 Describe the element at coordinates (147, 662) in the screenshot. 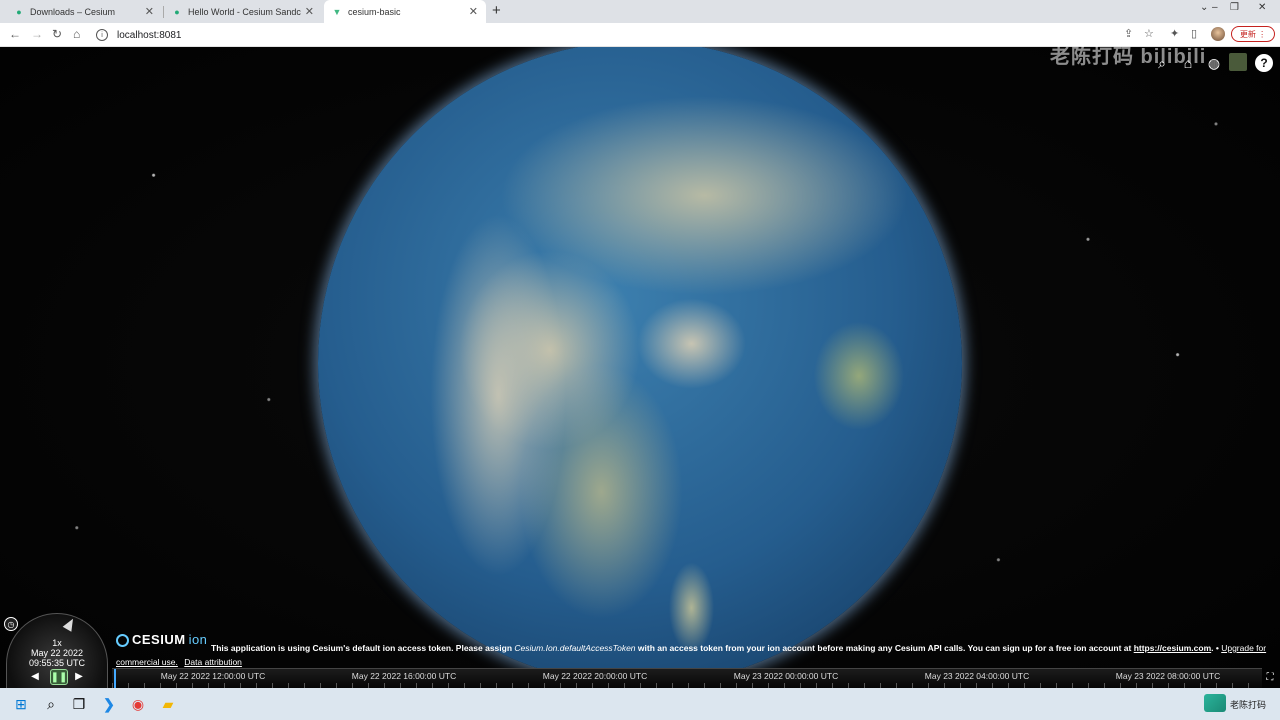

I see `commercial-use-link: commercial use.` at that location.